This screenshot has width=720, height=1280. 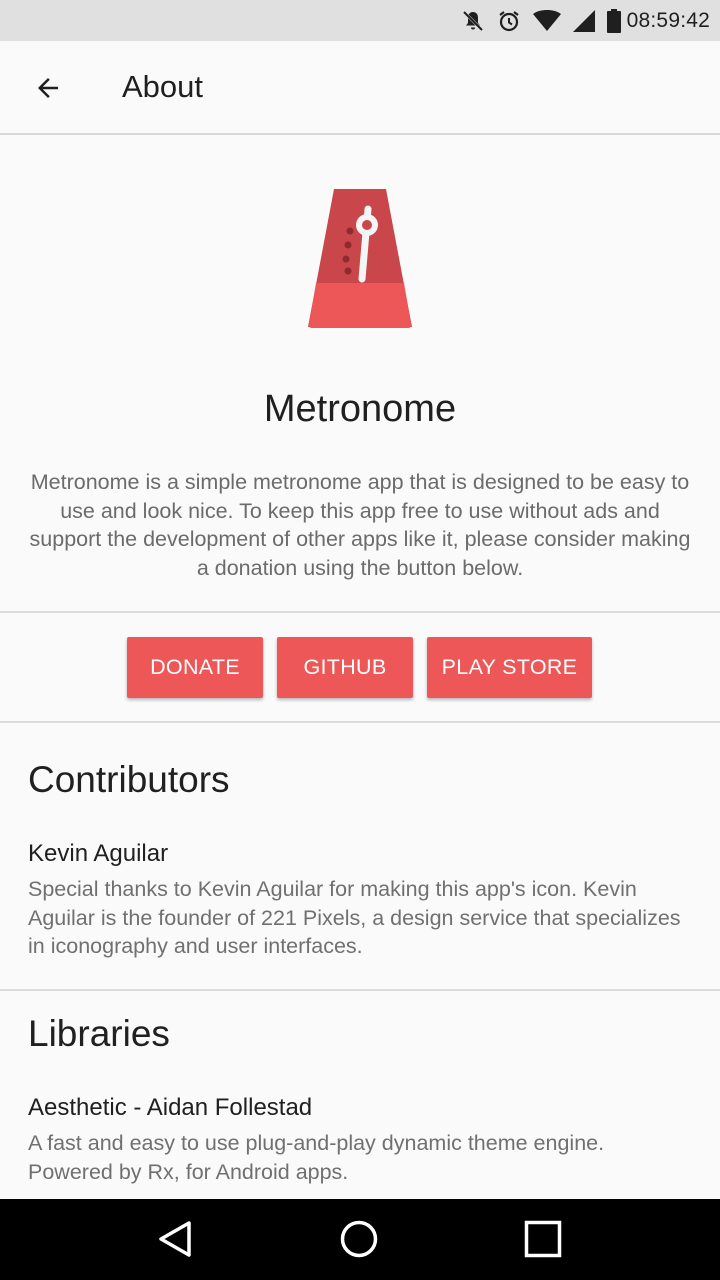 What do you see at coordinates (163, 86) in the screenshot?
I see `page-title: About` at bounding box center [163, 86].